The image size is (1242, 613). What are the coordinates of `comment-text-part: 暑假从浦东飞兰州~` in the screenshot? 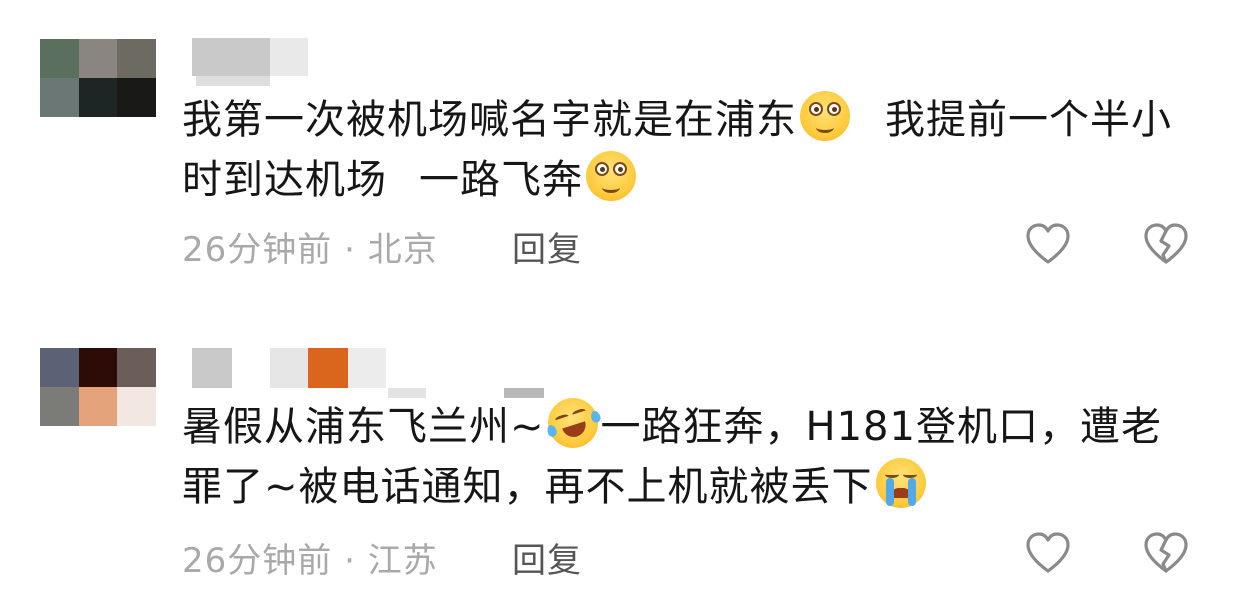 It's located at (363, 427).